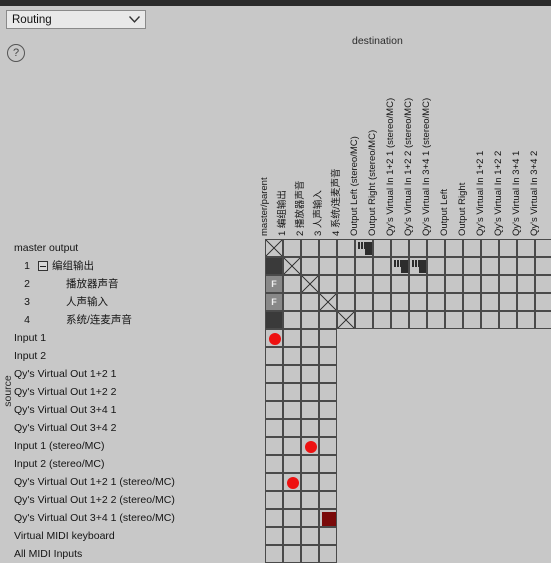 This screenshot has width=551, height=563. I want to click on matrix-row-label: Qy's Virtual Out 1+2 1, so click(132, 374).